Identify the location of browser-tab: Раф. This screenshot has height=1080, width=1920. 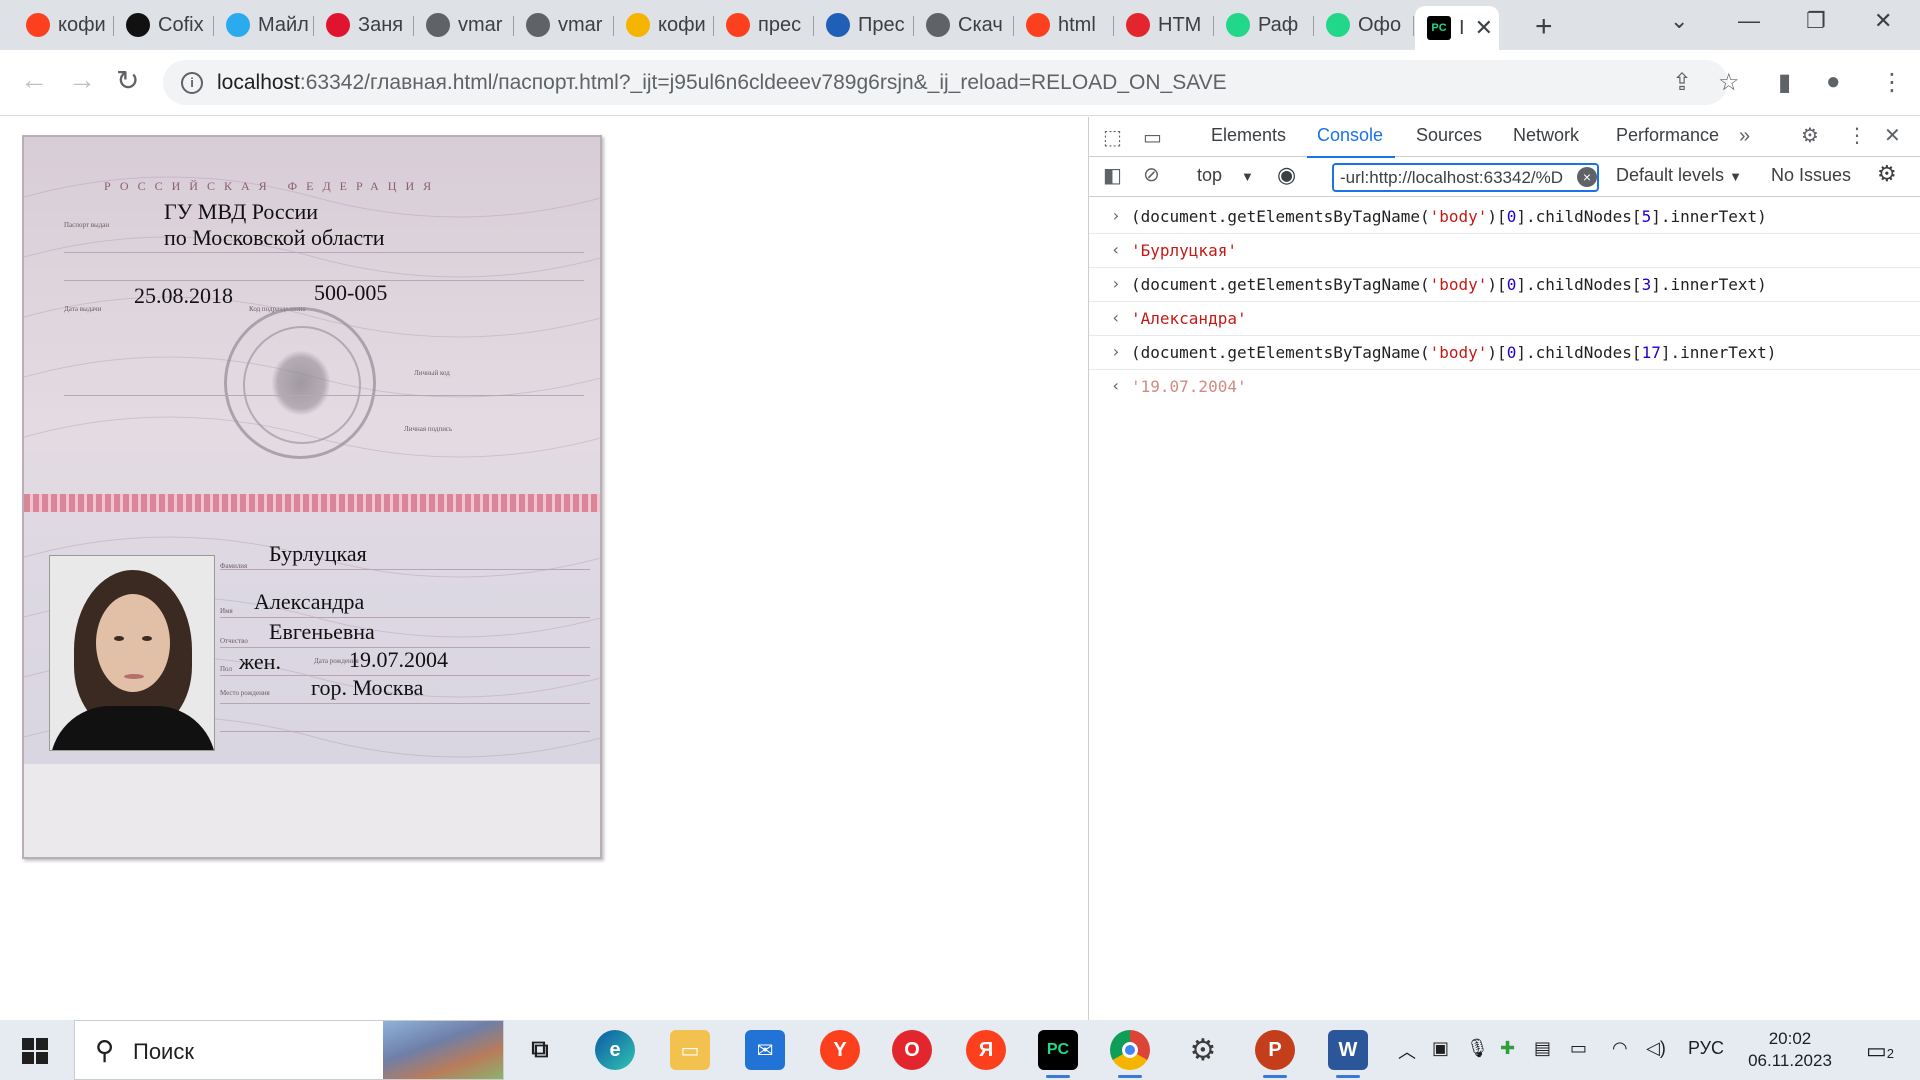
(1264, 25).